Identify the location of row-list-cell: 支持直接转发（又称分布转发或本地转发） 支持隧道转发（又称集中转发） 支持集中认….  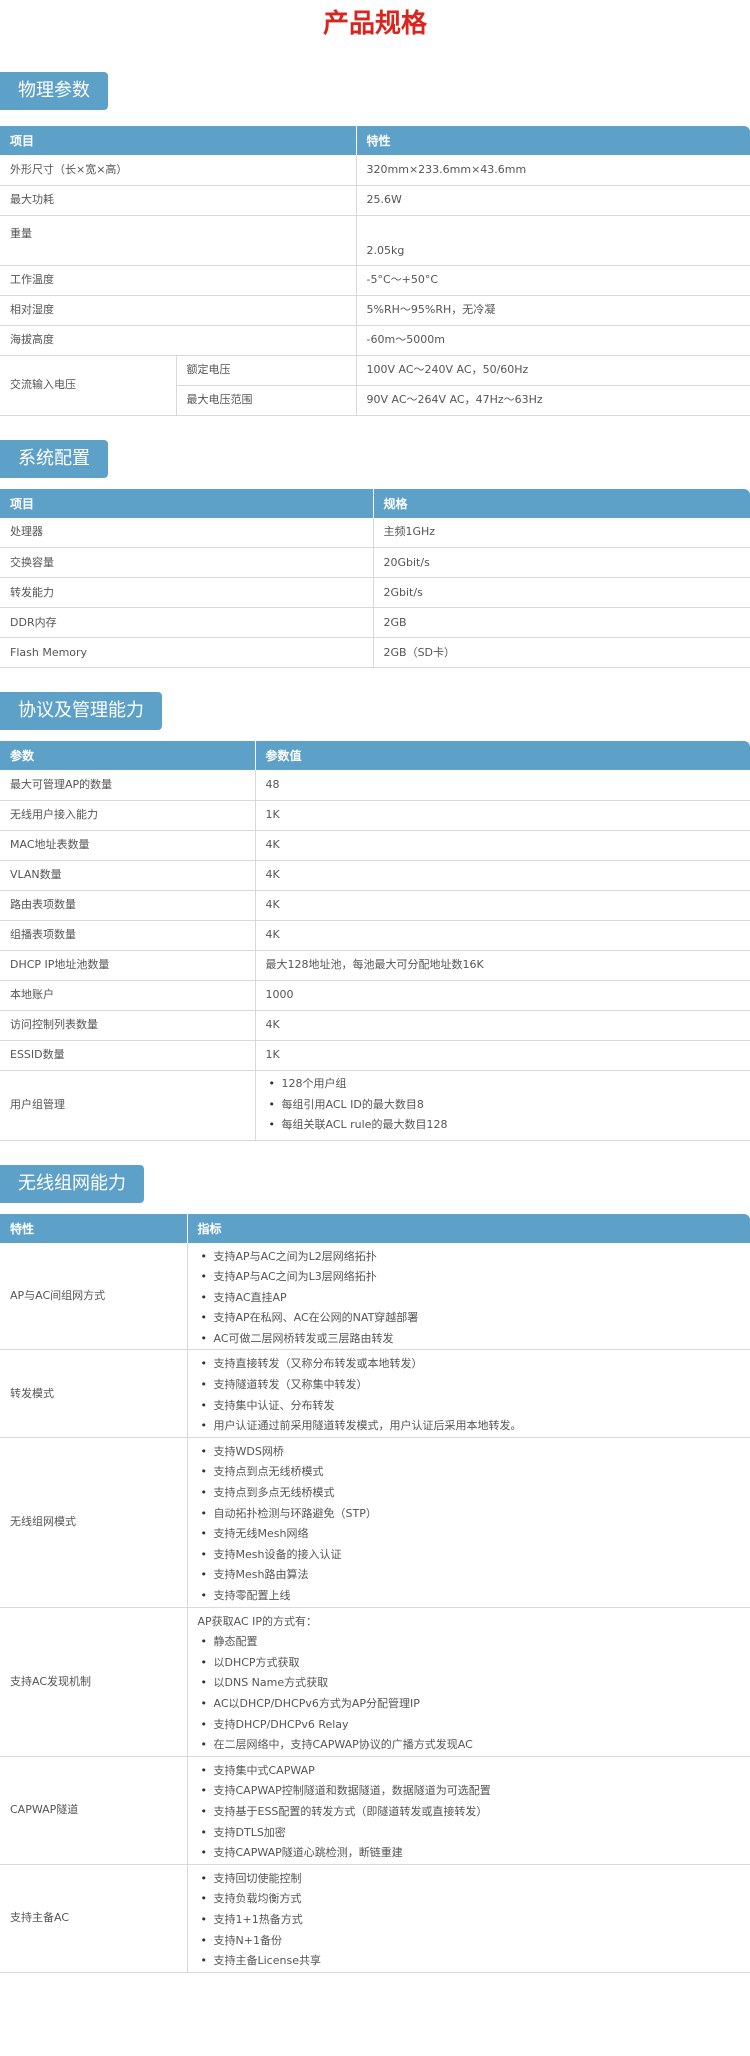
(468, 1393).